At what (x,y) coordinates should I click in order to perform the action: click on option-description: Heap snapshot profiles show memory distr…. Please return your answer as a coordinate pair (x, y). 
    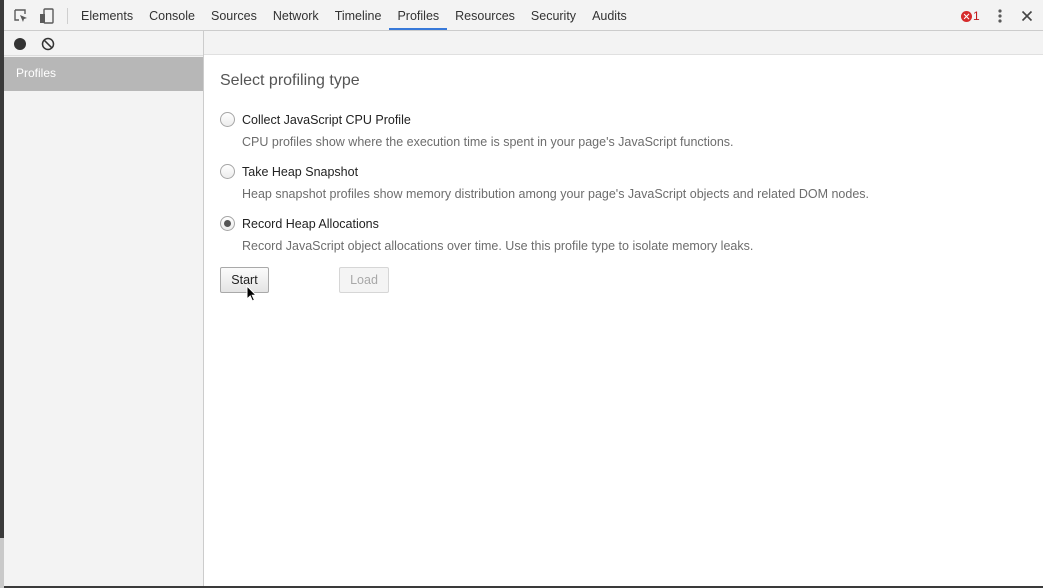
    Looking at the image, I should click on (556, 194).